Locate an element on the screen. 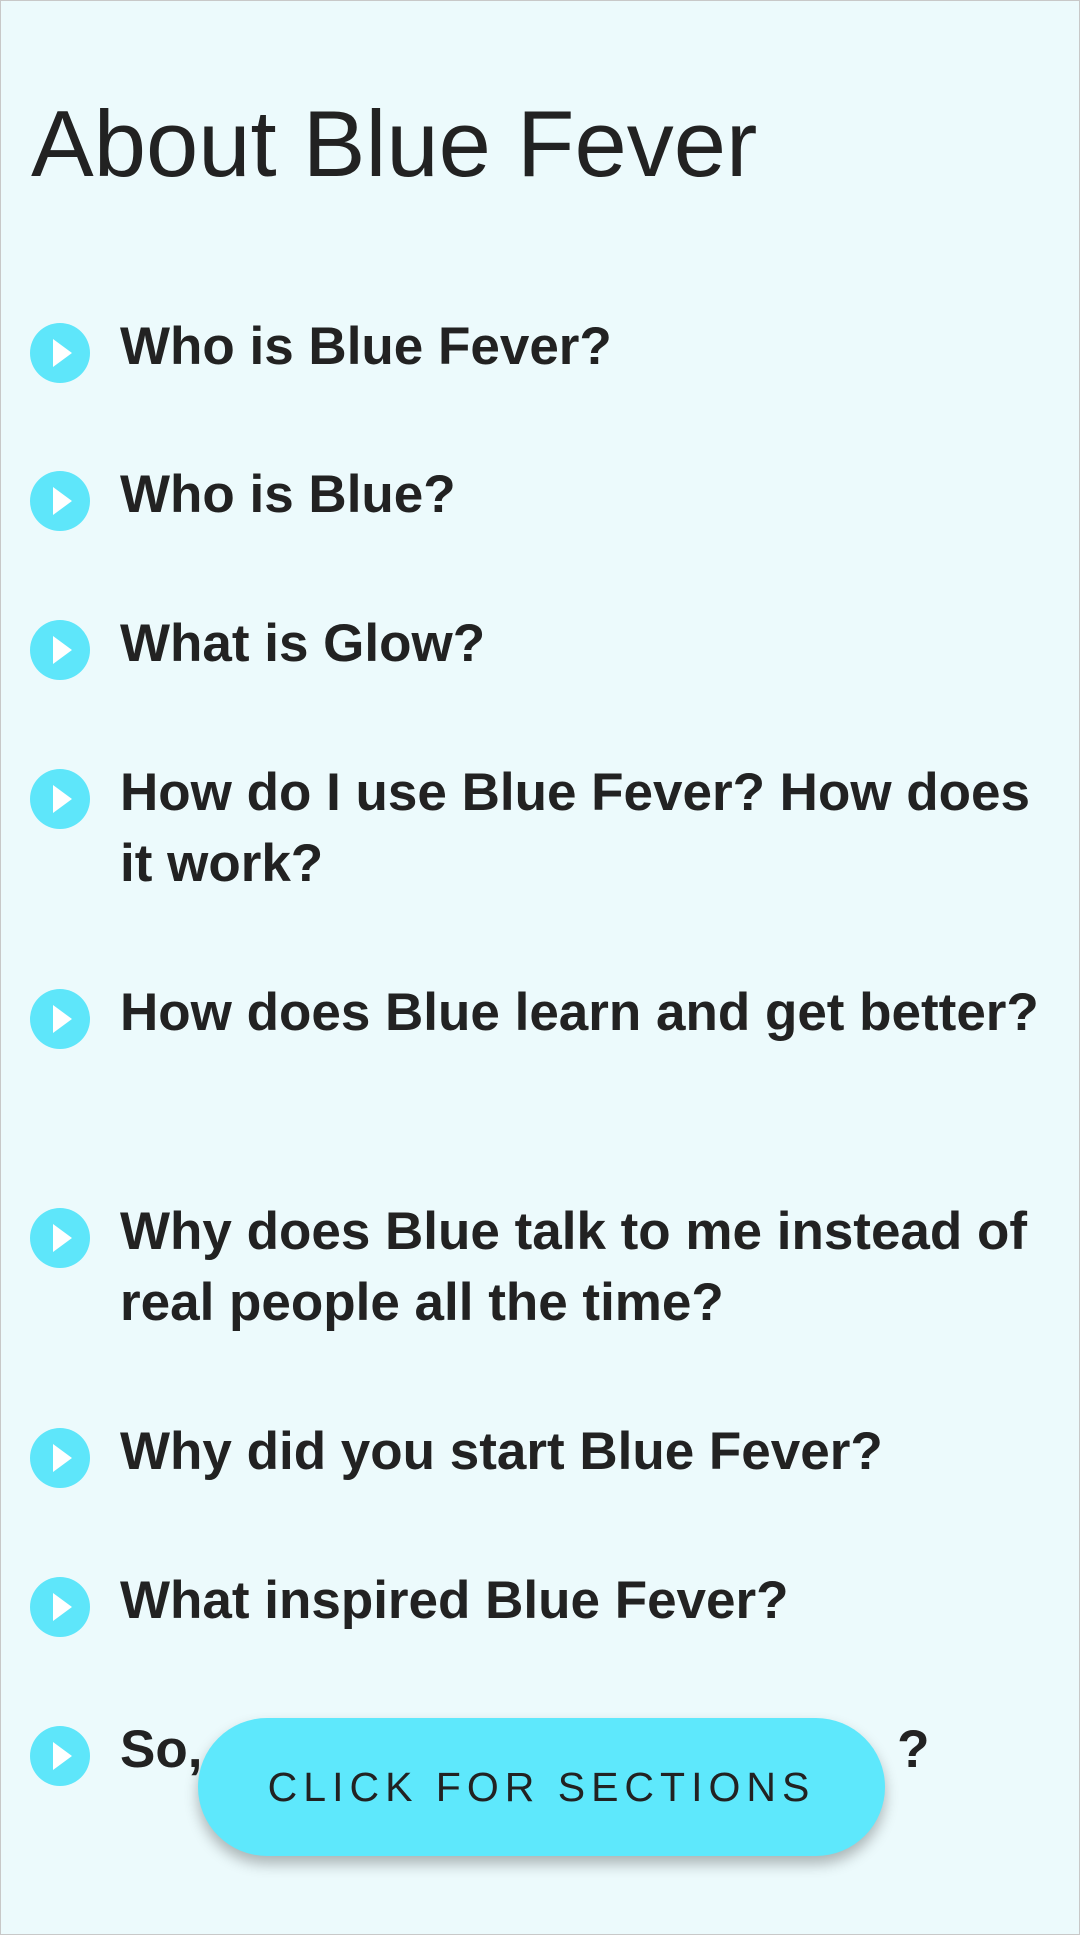 Image resolution: width=1080 pixels, height=1935 pixels. sections-button: CLICK FOR SECTIONS is located at coordinates (541, 1787).